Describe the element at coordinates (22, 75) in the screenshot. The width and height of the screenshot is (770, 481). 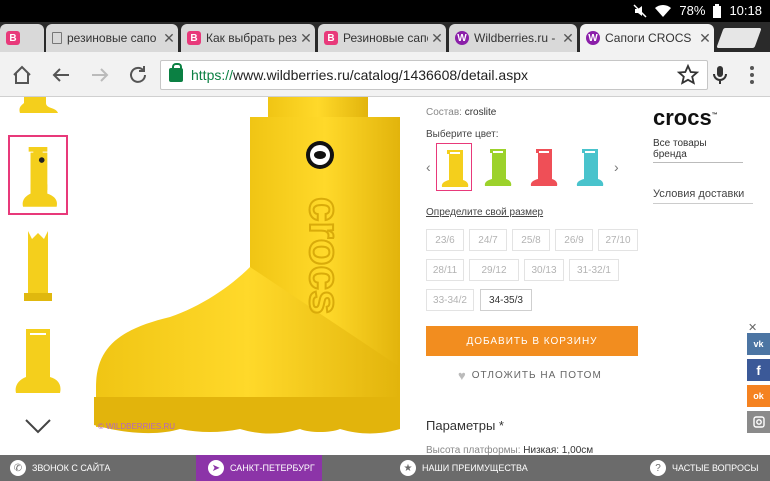
I see `home-icon` at that location.